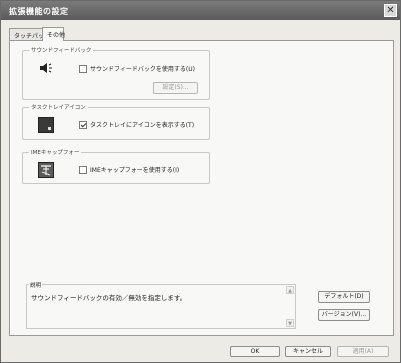  I want to click on tasktray-icon-group: タスクトレイアイコン タスクトレイにアイコンを表示する(T), so click(116, 121).